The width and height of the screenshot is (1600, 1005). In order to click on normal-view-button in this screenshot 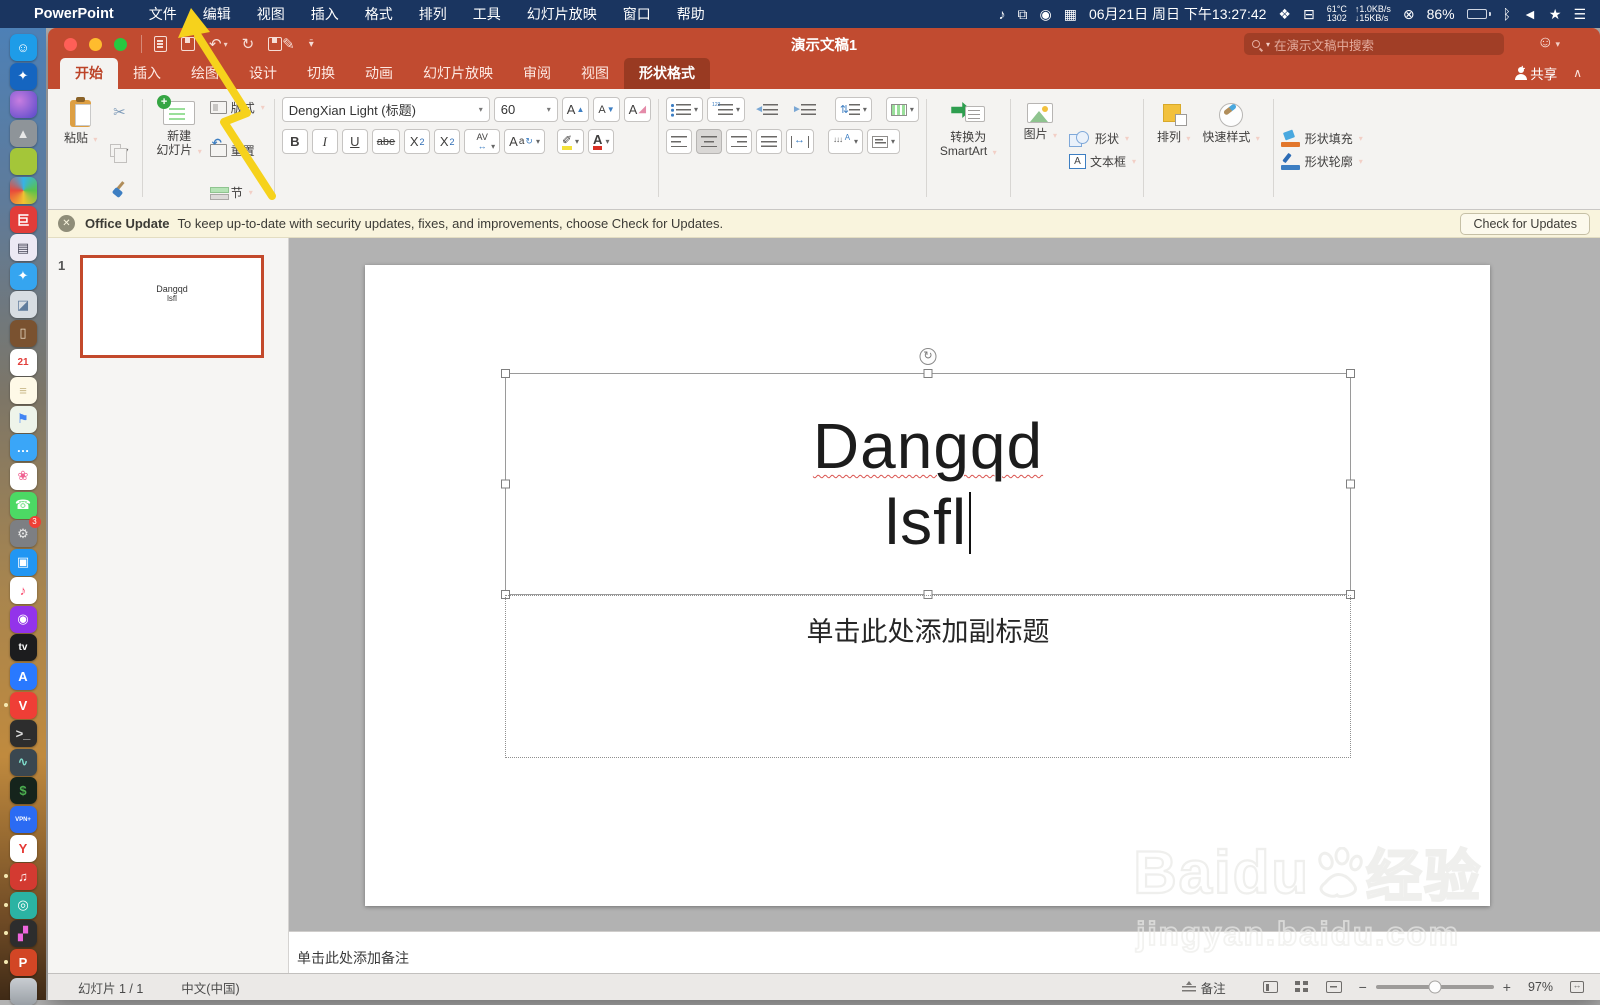, I will do `click(1270, 987)`.